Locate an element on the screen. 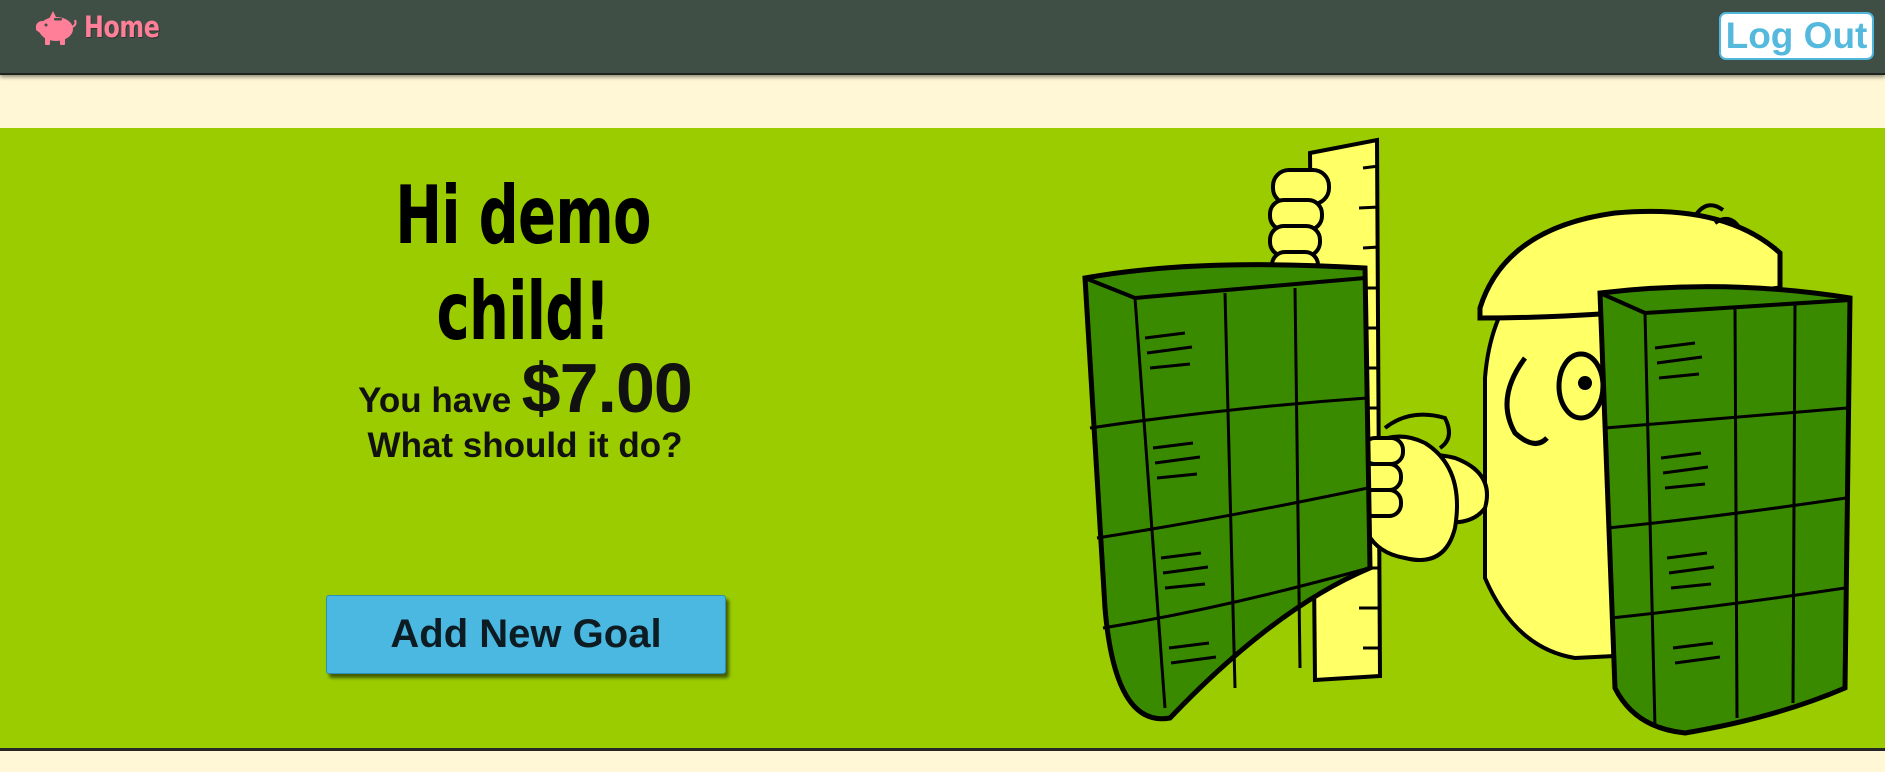  balance-question: What should it do? is located at coordinates (525, 445).